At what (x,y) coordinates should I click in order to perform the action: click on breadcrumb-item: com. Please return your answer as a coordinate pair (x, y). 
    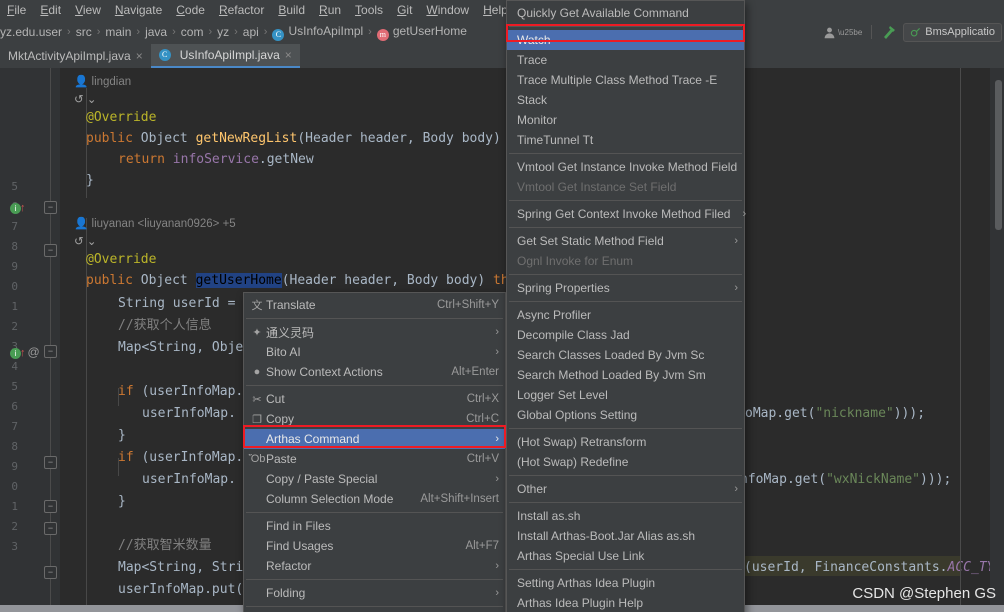
    Looking at the image, I should click on (192, 32).